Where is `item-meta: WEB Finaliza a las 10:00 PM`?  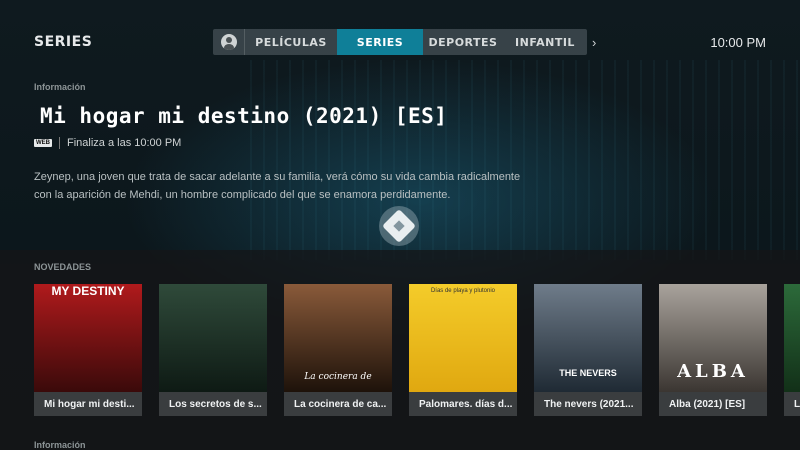
item-meta: WEB Finaliza a las 10:00 PM is located at coordinates (107, 143).